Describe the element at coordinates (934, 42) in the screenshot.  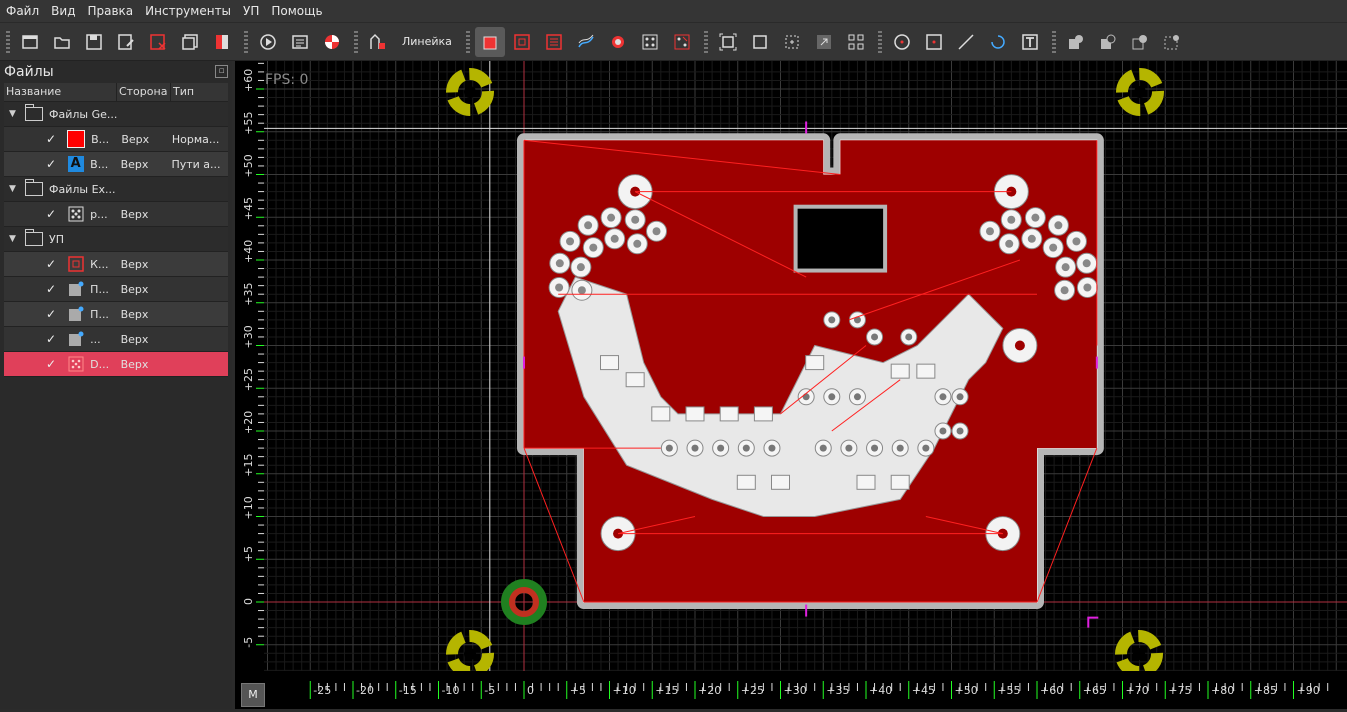
I see `rect-icon` at that location.